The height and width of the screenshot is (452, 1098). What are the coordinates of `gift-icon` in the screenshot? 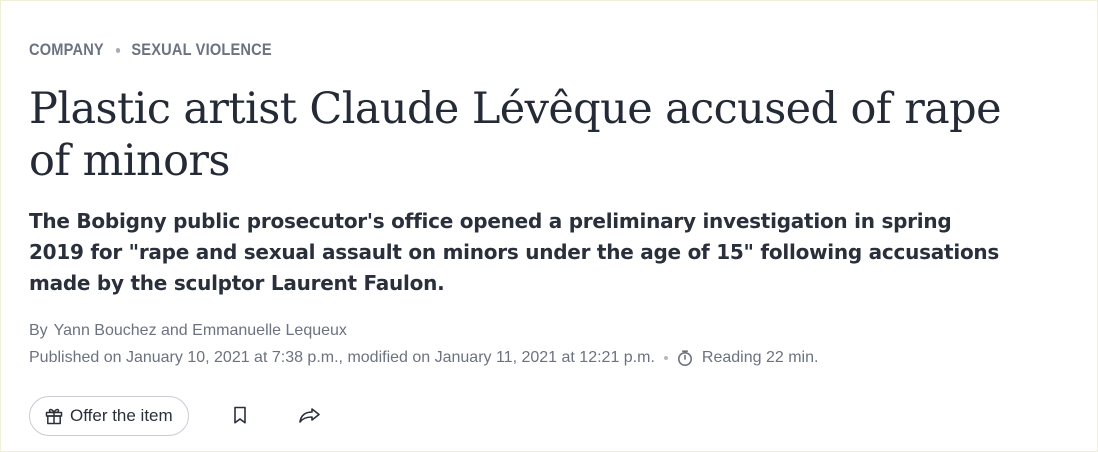 It's located at (54, 416).